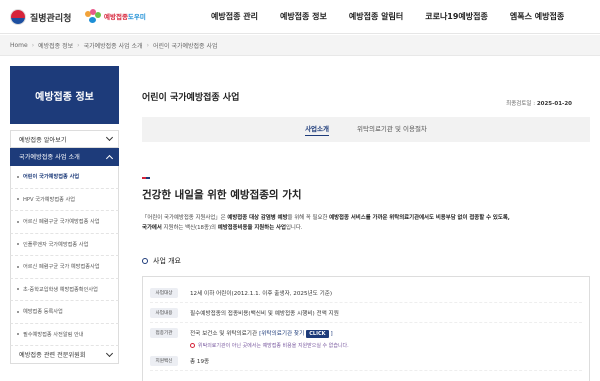  I want to click on warning-icon, so click(192, 345).